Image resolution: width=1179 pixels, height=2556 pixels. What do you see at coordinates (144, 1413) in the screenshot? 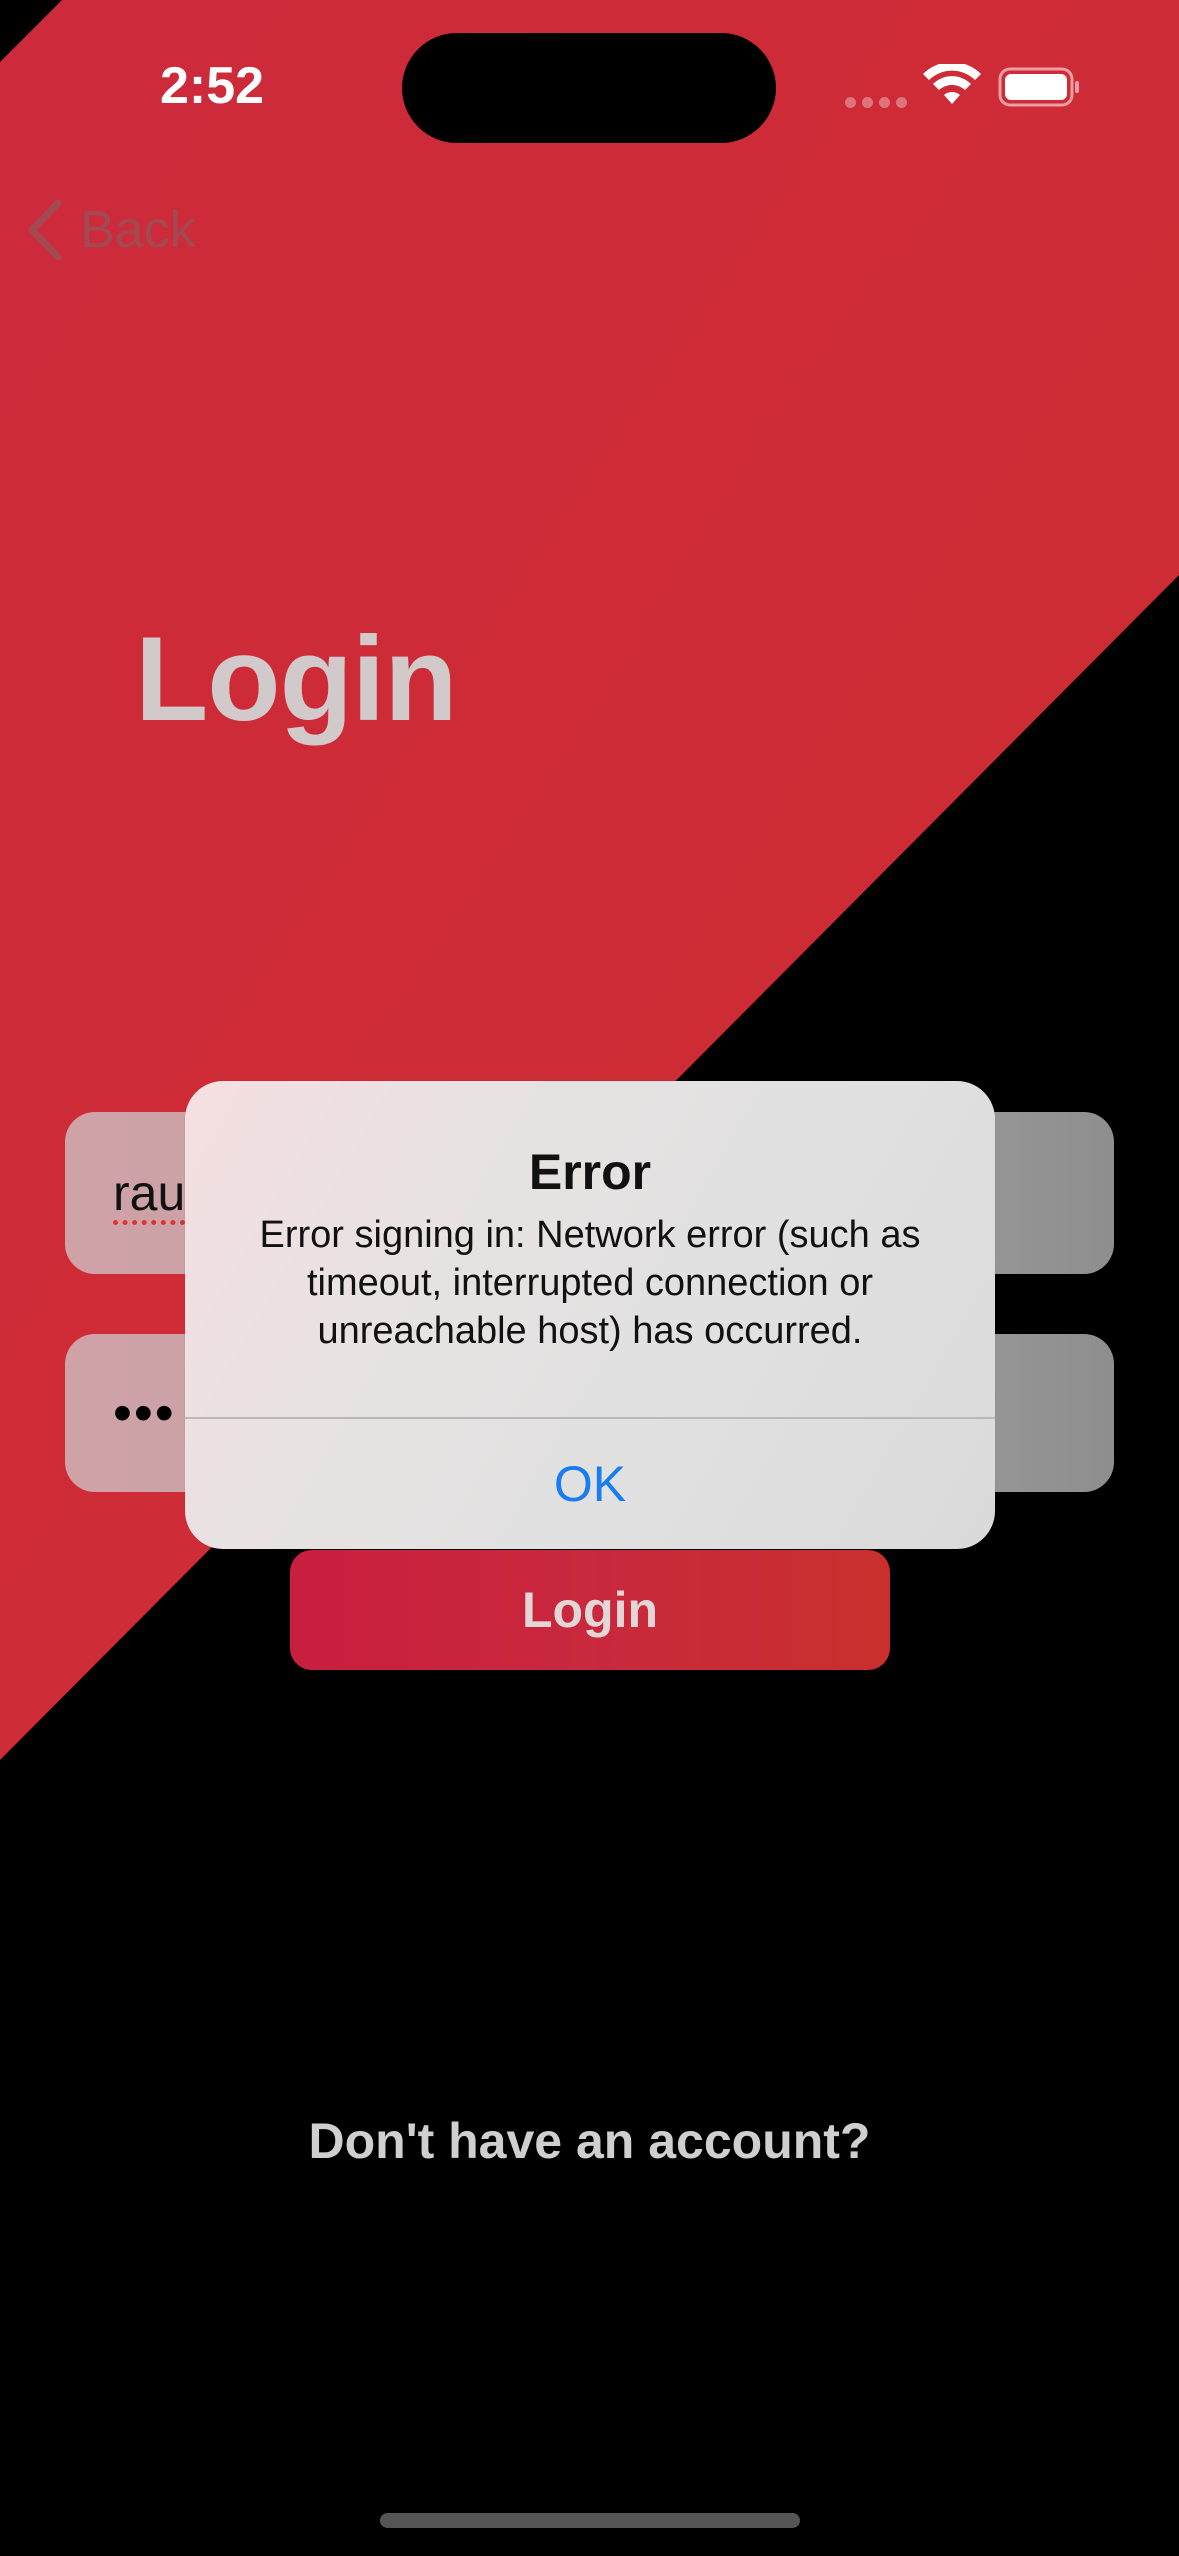
I see `password-value: •••` at bounding box center [144, 1413].